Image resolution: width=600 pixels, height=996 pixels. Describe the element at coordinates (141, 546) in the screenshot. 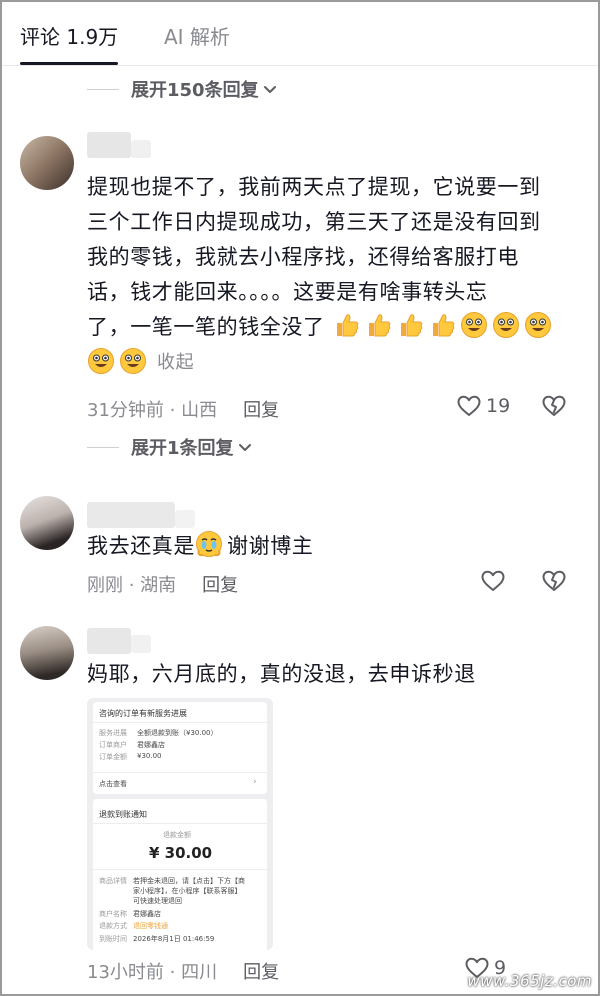

I see `comment-text-part: 我去还真是` at that location.